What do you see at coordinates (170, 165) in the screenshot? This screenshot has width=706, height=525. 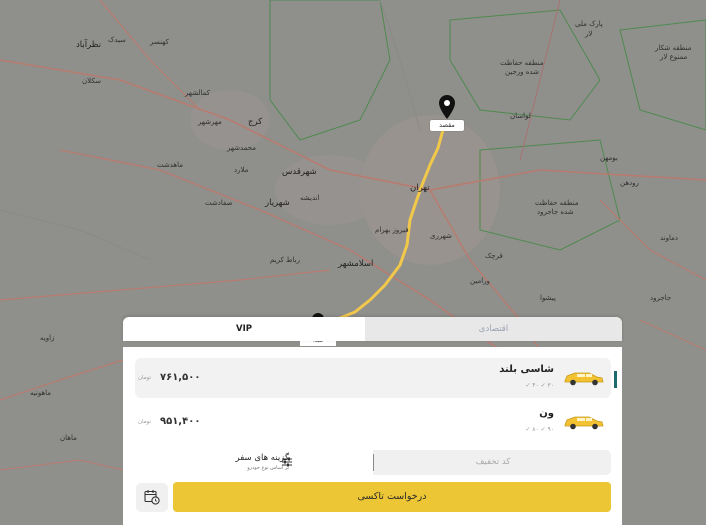 I see `svg-text: ماهدشت` at bounding box center [170, 165].